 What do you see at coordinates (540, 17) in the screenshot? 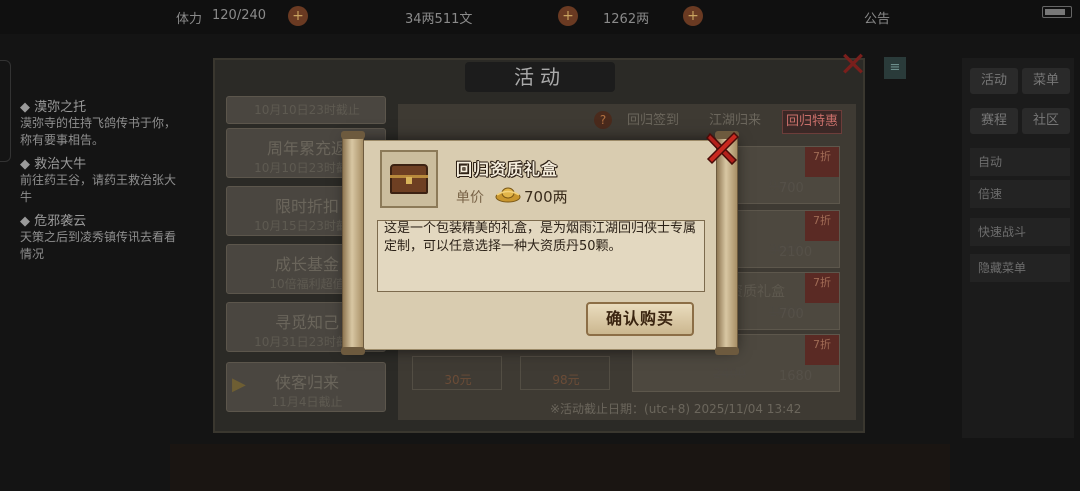
I see `top-status-bar: 体力 120/240 + 34两511文 + 1262两 + 公告` at bounding box center [540, 17].